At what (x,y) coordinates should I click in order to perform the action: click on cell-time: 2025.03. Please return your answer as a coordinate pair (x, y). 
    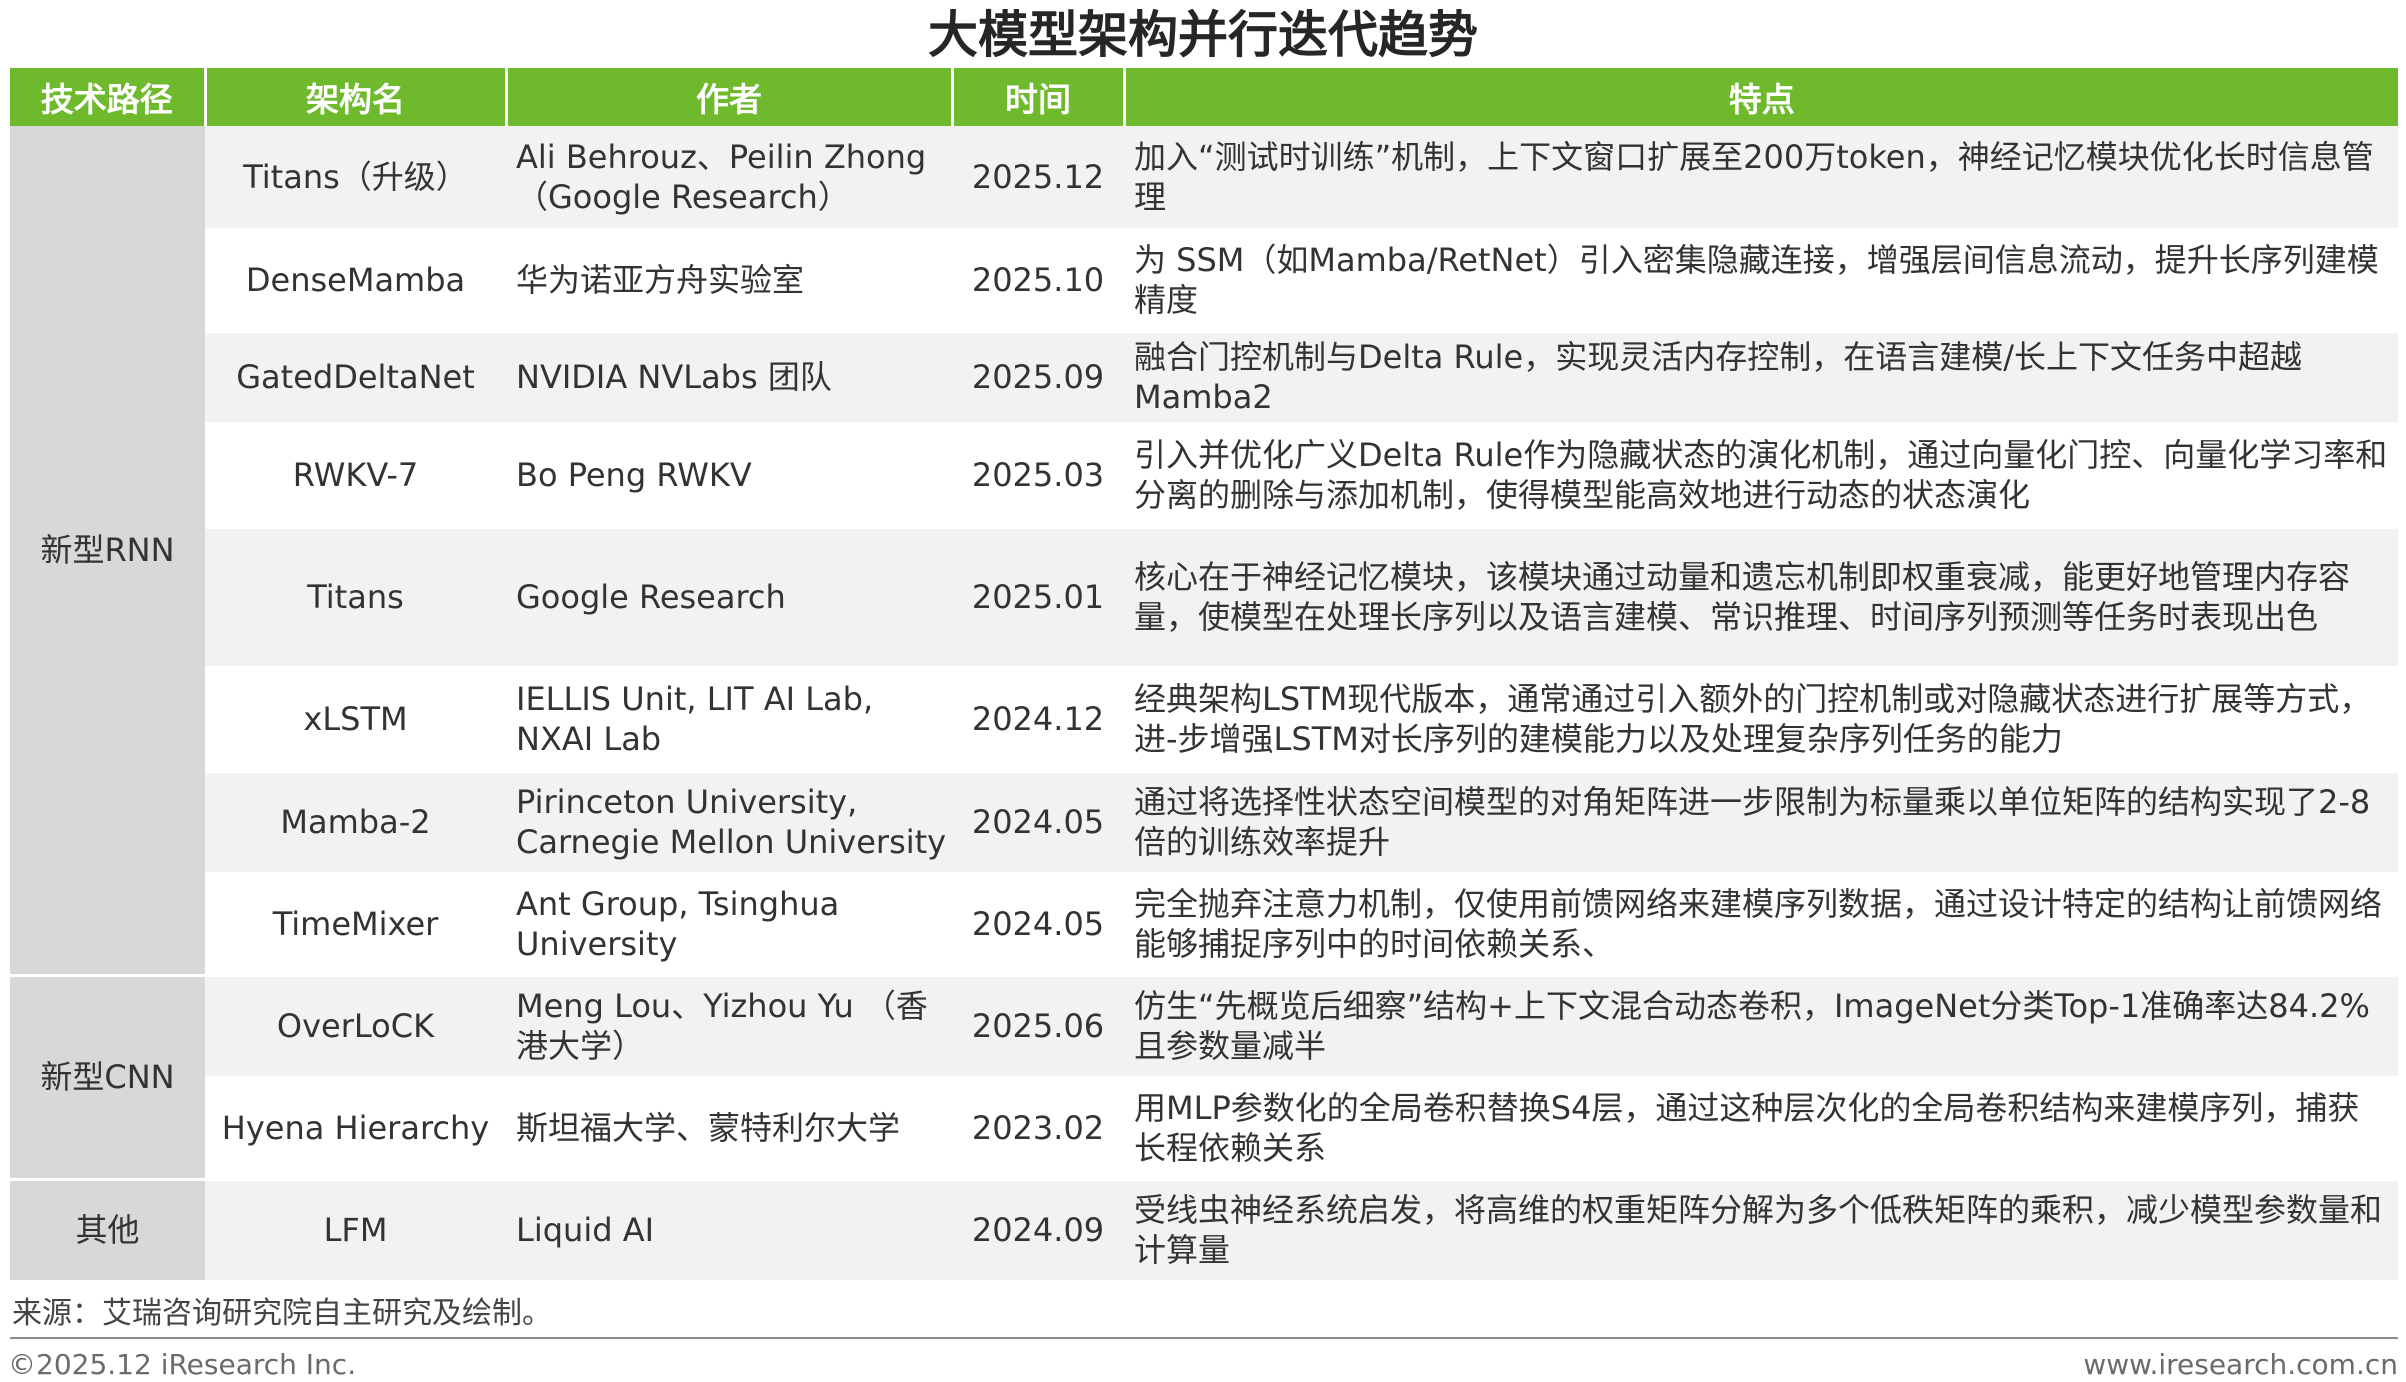
    Looking at the image, I should click on (1038, 476).